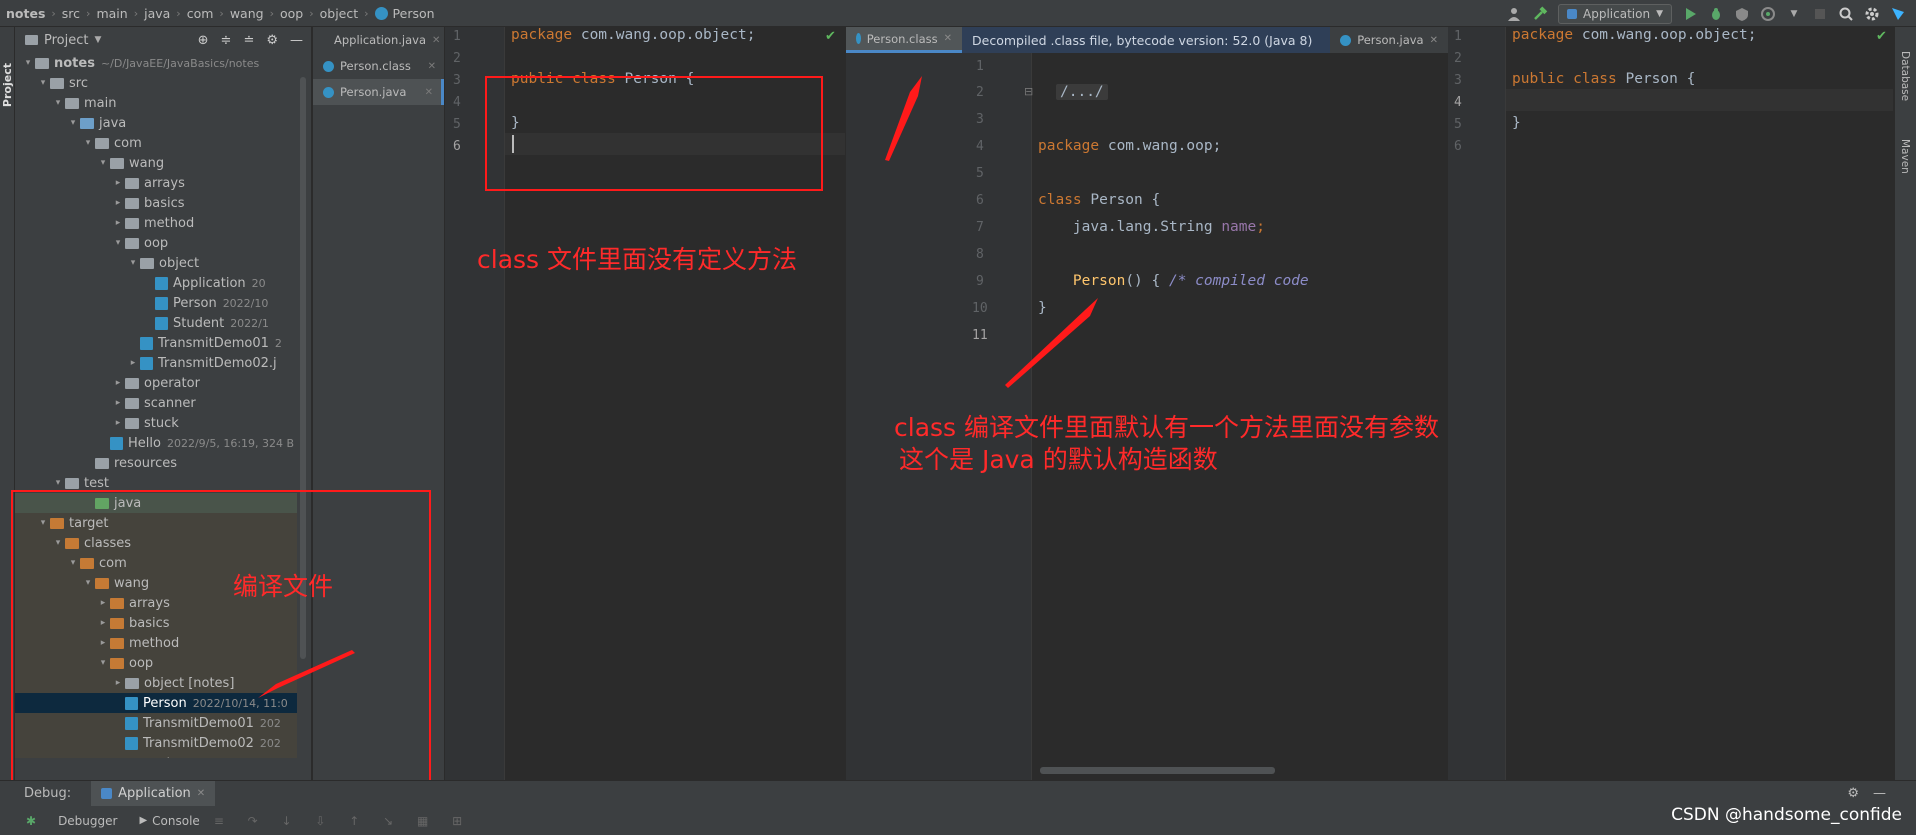 The image size is (1916, 835). What do you see at coordinates (1157, 770) in the screenshot?
I see `horizontal-scrollbar` at bounding box center [1157, 770].